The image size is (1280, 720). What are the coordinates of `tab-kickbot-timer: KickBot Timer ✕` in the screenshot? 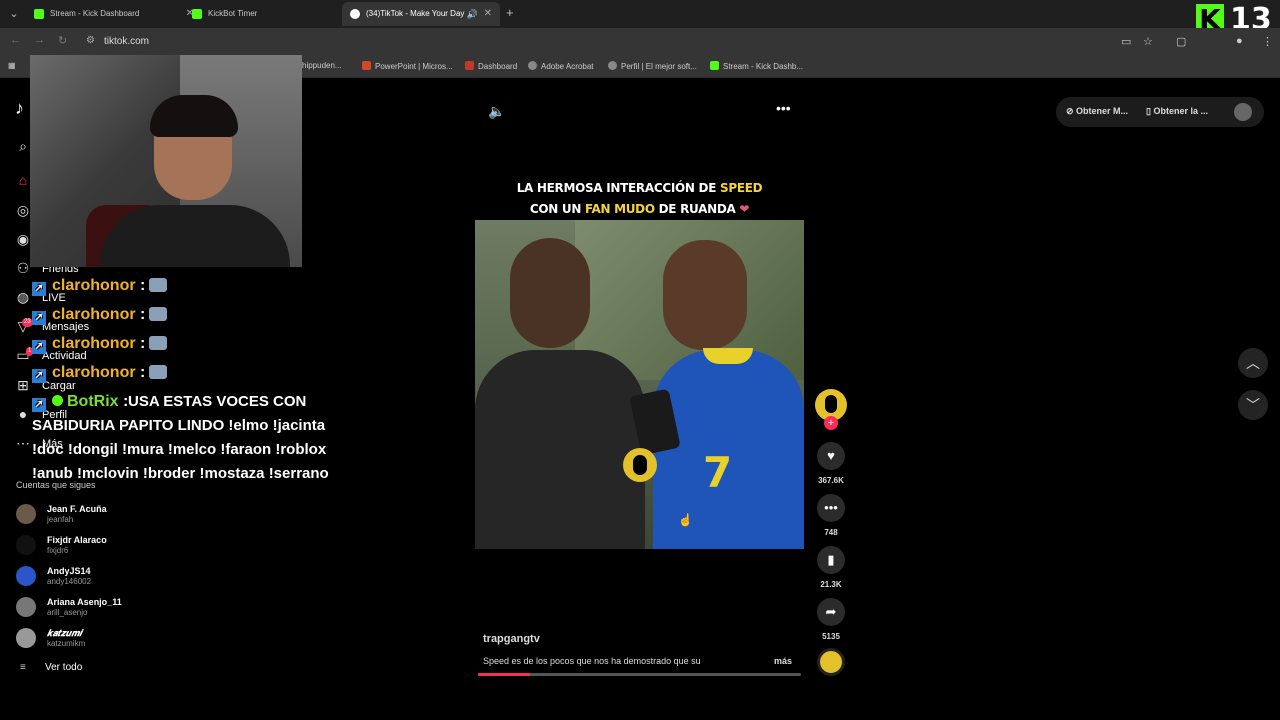 It's located at (272, 14).